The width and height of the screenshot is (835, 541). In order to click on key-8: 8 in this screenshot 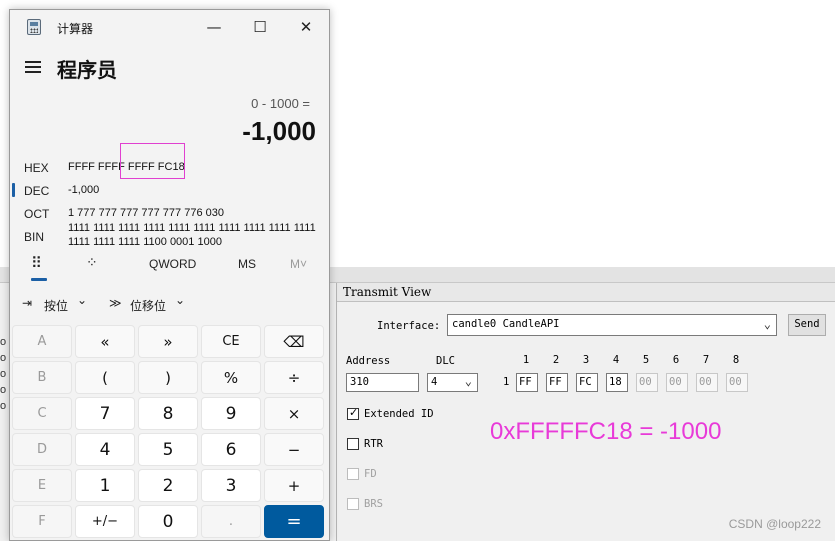, I will do `click(168, 413)`.